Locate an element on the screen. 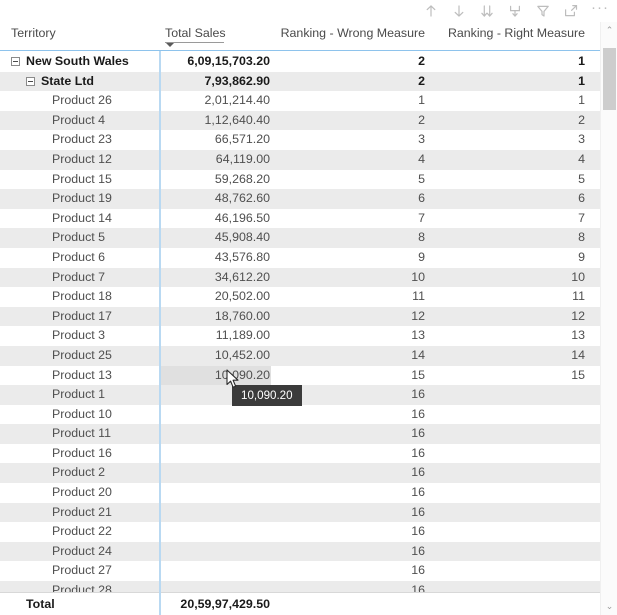 The image size is (617, 615). table-row: Product 6 43,576.80 9 9 is located at coordinates (300, 257).